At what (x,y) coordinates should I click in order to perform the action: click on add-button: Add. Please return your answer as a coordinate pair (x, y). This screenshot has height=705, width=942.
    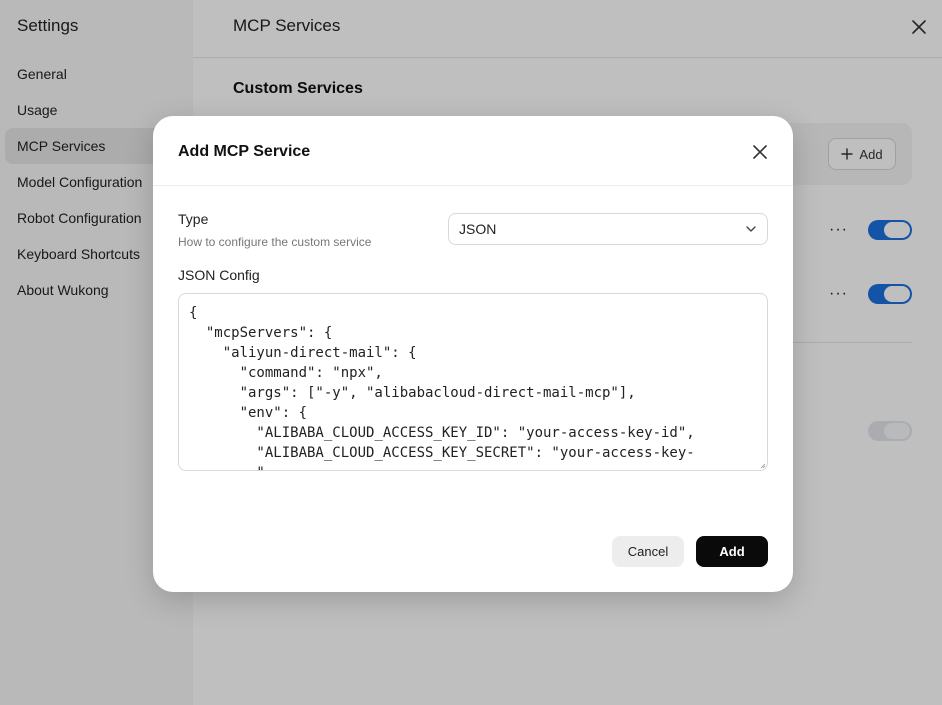
    Looking at the image, I should click on (732, 551).